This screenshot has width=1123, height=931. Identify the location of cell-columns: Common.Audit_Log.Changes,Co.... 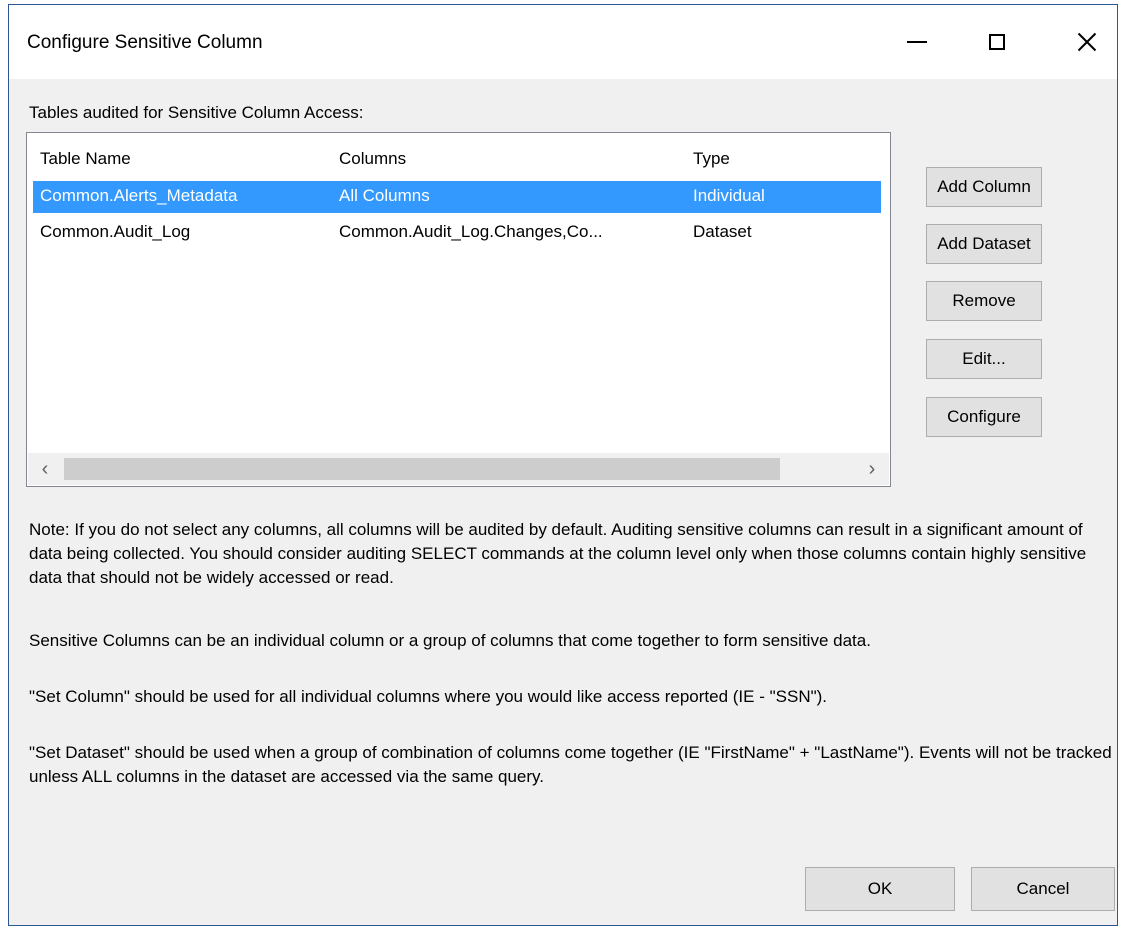
(471, 231).